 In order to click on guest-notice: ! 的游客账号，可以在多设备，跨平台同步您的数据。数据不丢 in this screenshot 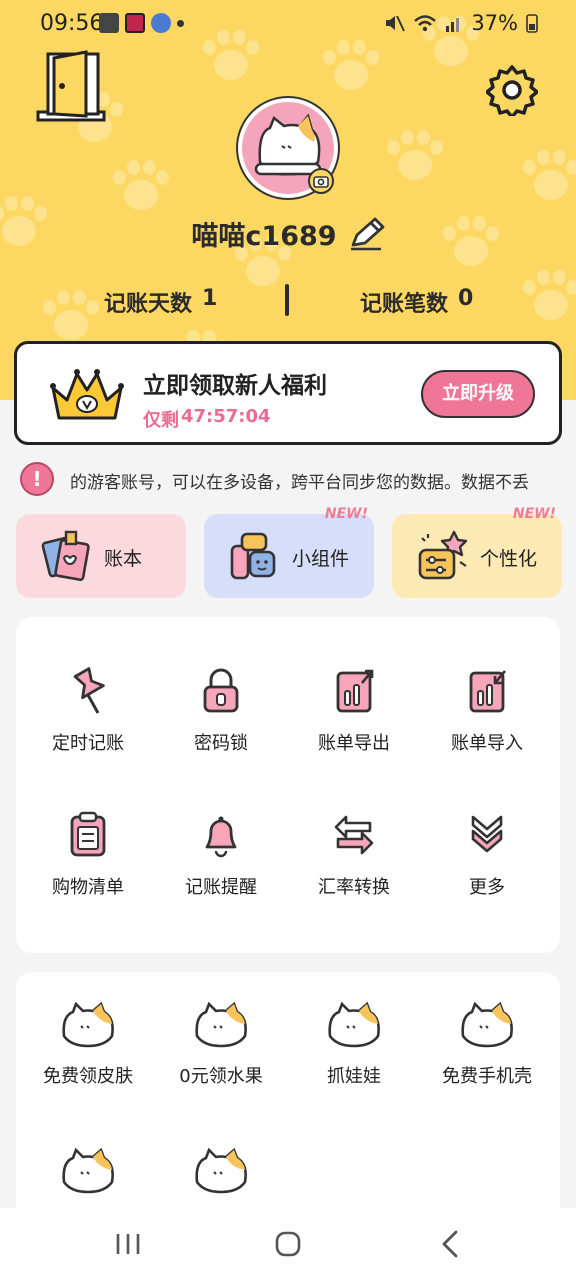, I will do `click(298, 479)`.